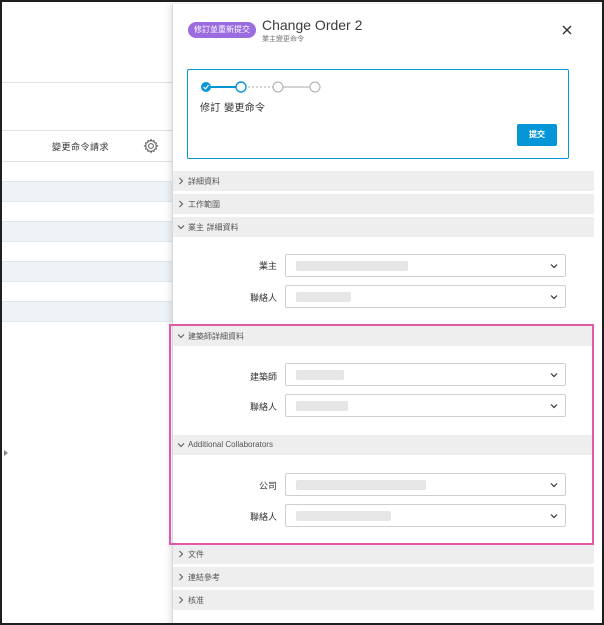 The height and width of the screenshot is (625, 604). Describe the element at coordinates (383, 227) in the screenshot. I see `section-owner-details: 業主 詳細資料` at that location.